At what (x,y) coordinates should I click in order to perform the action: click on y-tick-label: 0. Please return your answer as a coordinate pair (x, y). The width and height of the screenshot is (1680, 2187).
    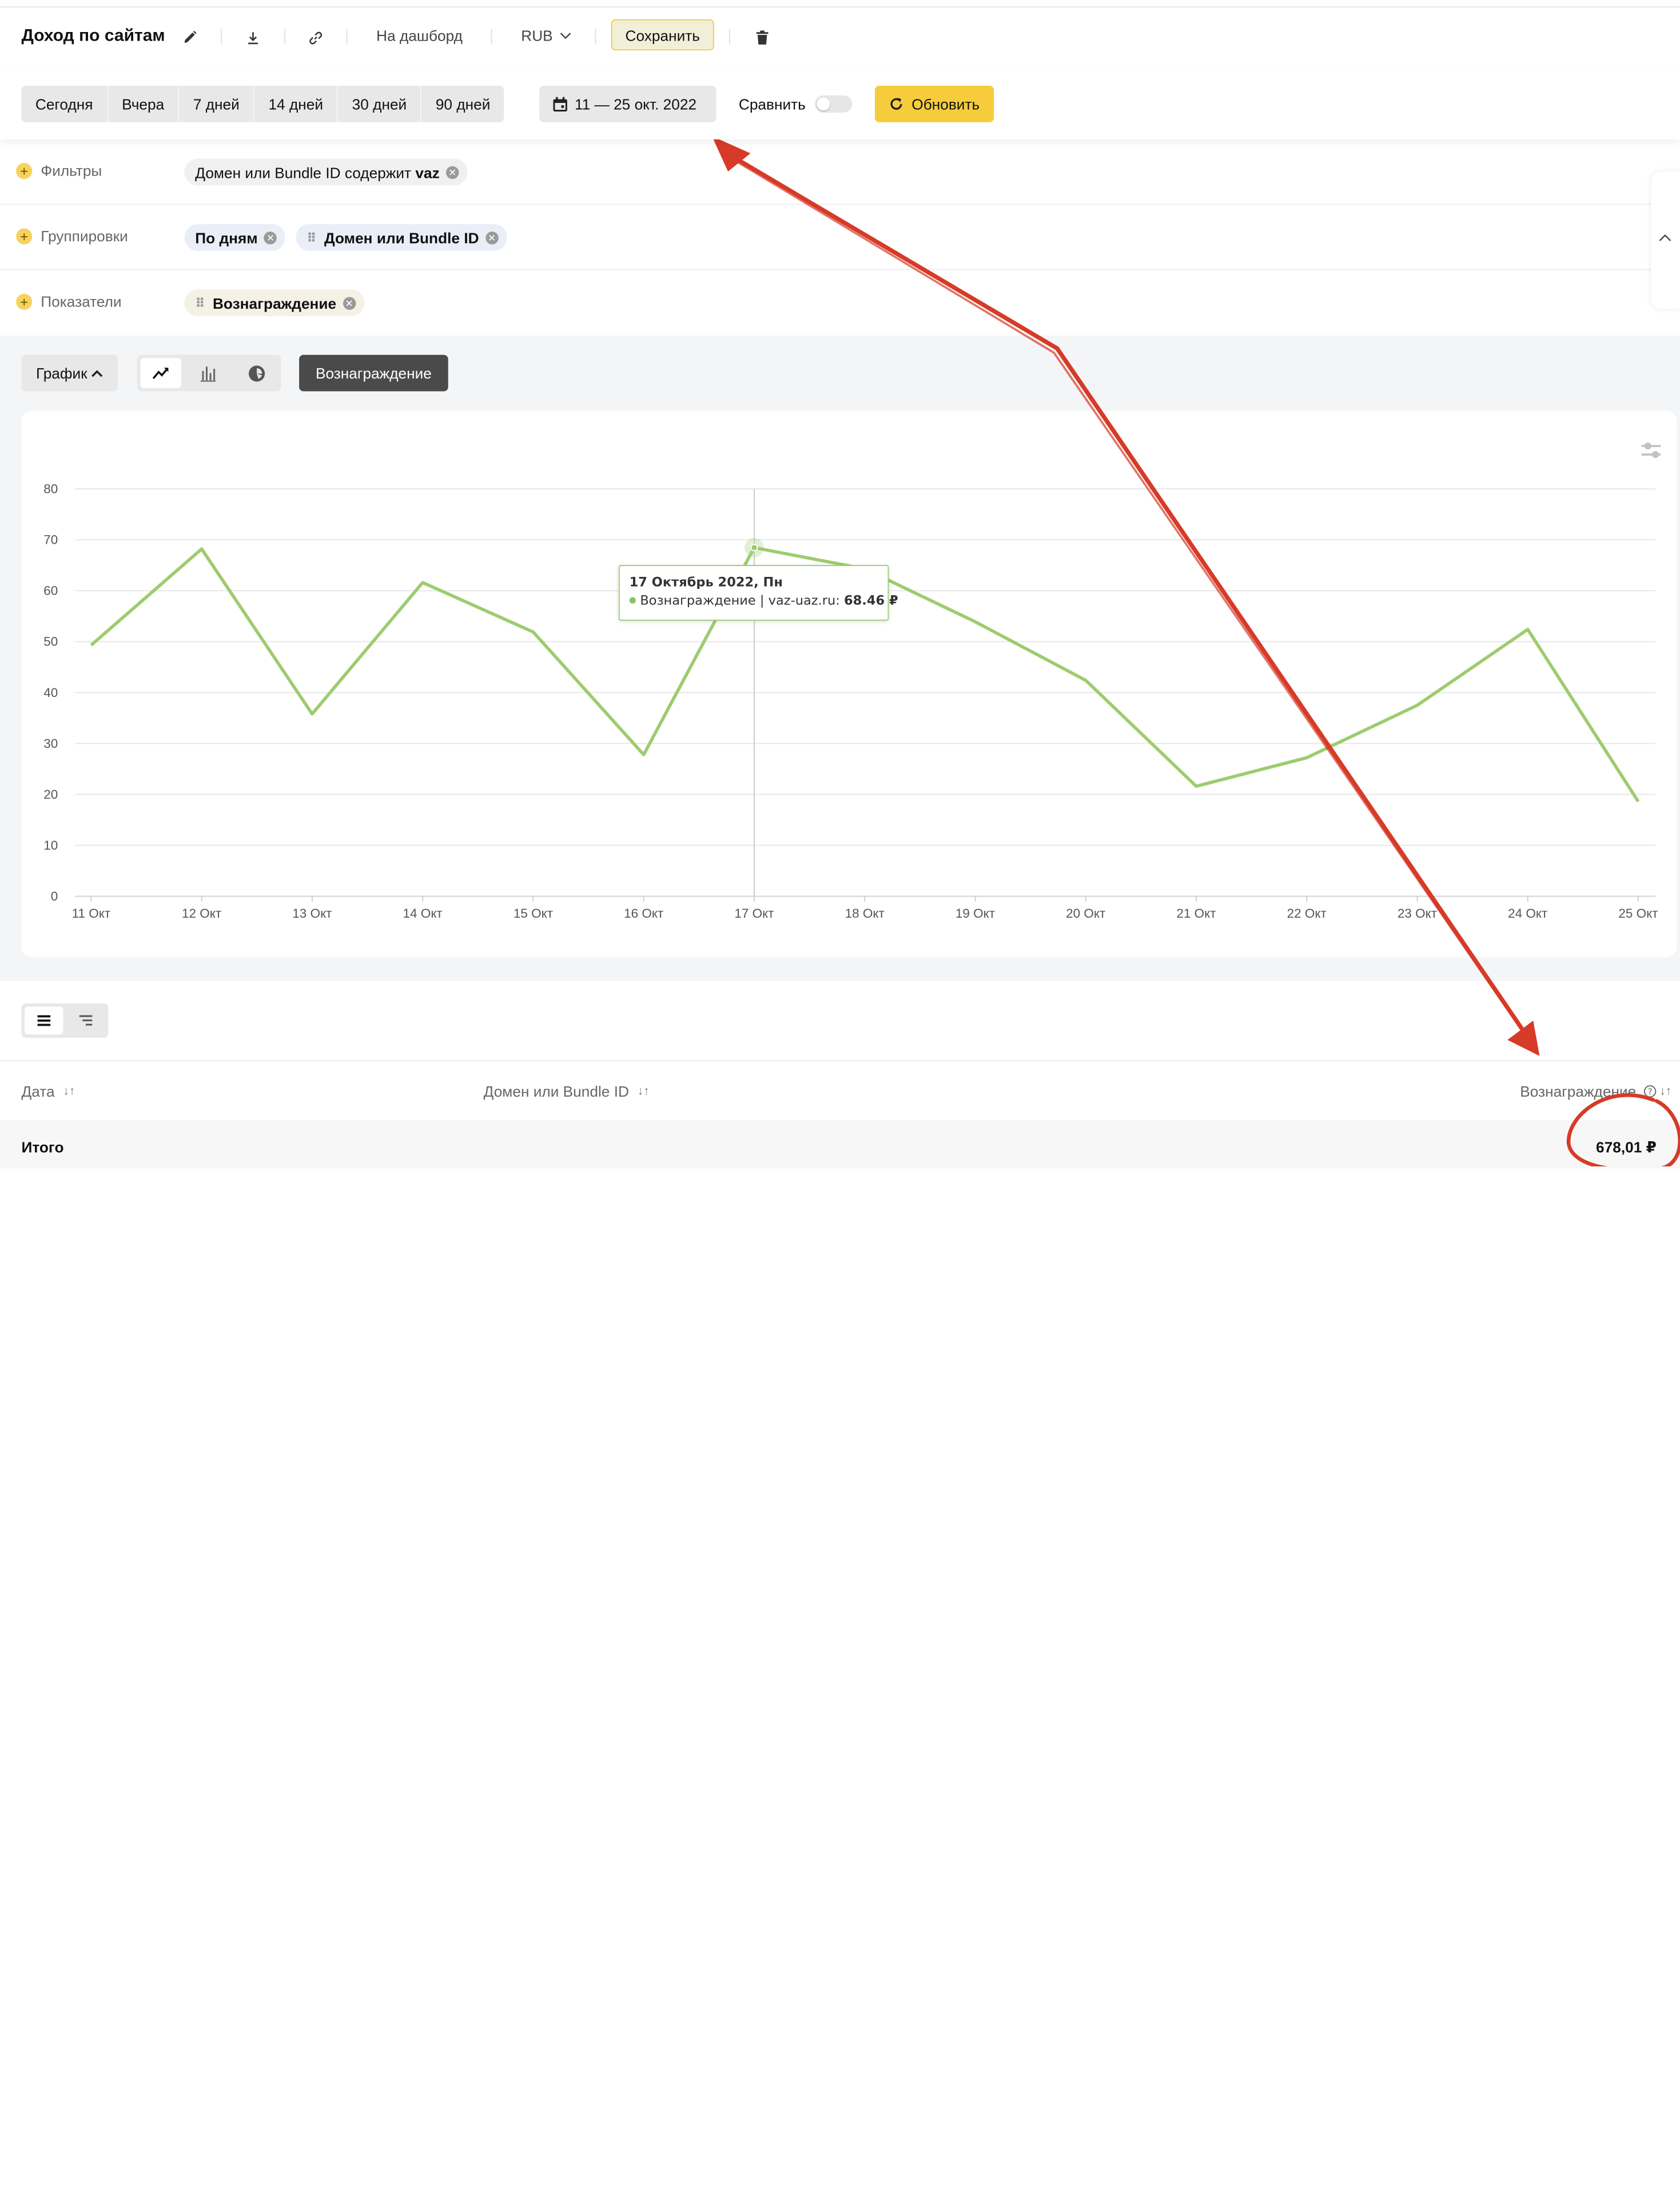
    Looking at the image, I should click on (55, 896).